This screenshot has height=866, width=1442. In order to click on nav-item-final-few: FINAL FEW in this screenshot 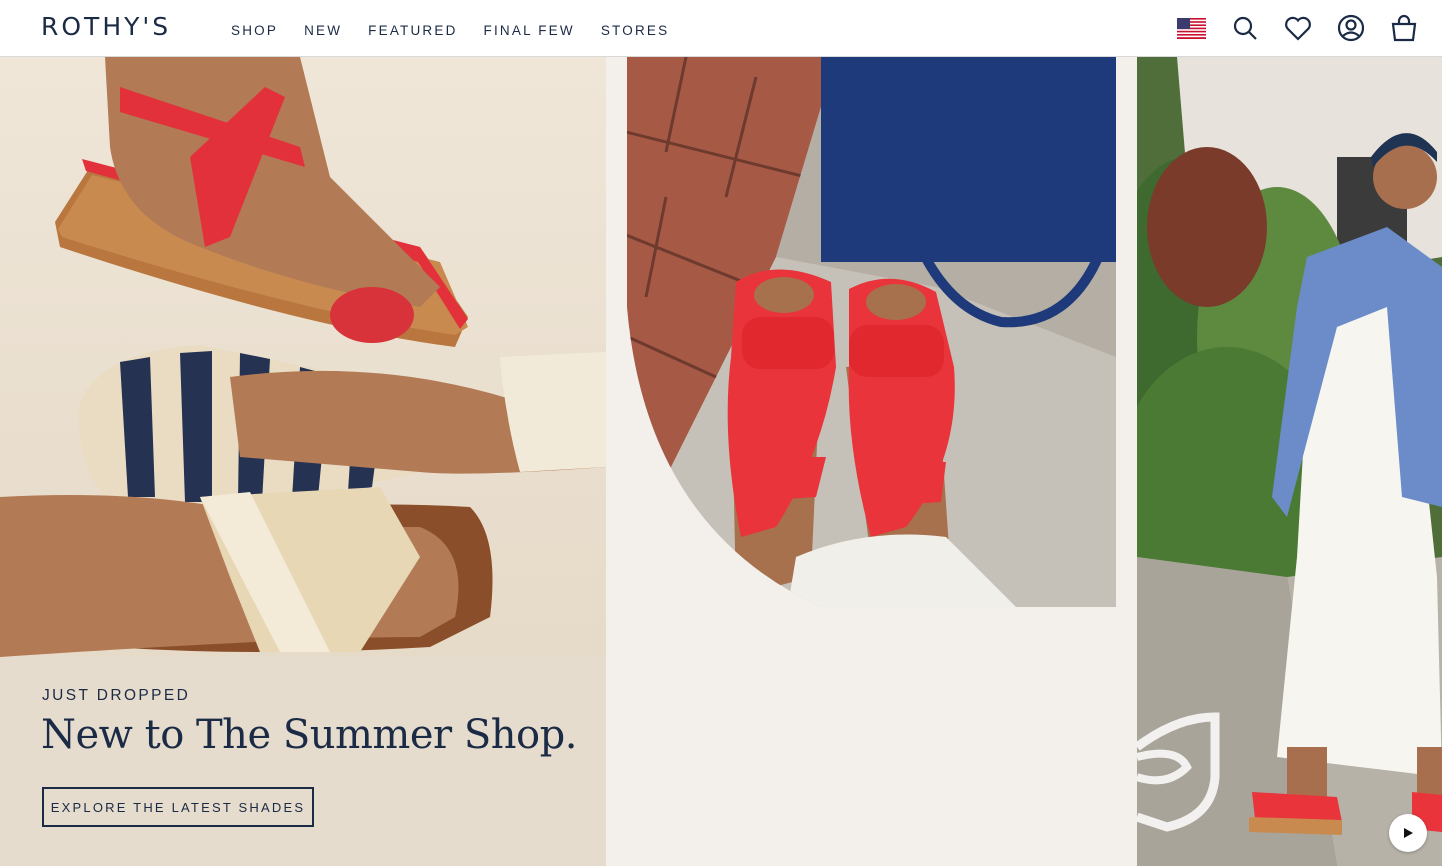, I will do `click(529, 30)`.